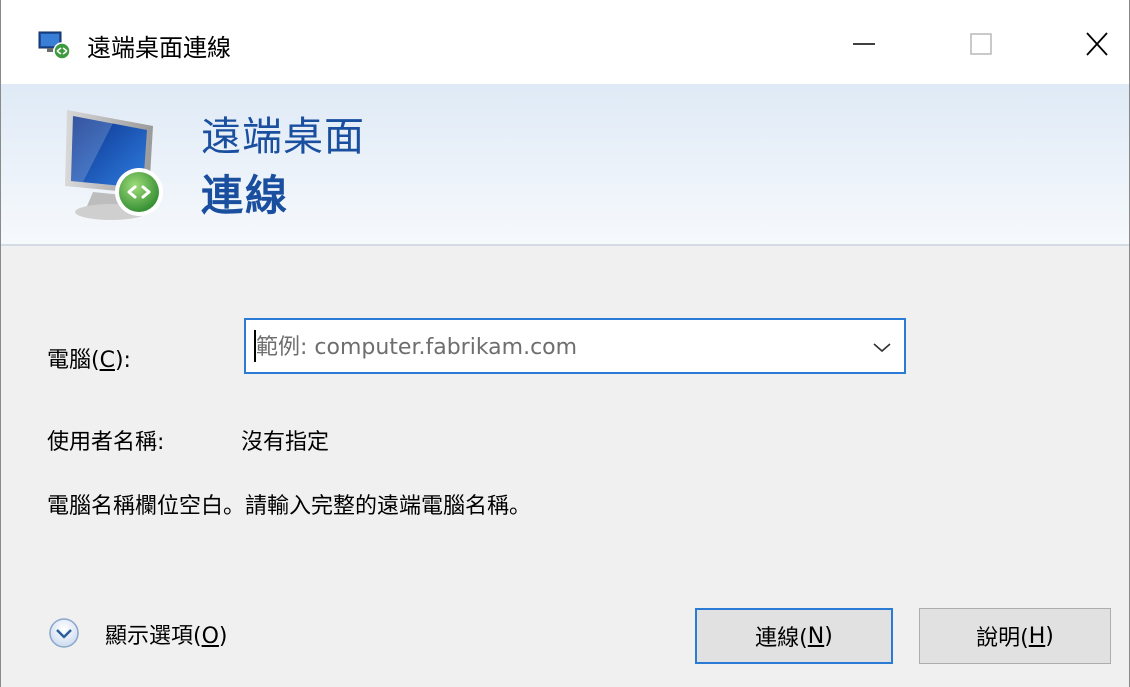 The height and width of the screenshot is (687, 1130). Describe the element at coordinates (283, 137) in the screenshot. I see `banner-title-line1: 遠端桌面` at that location.